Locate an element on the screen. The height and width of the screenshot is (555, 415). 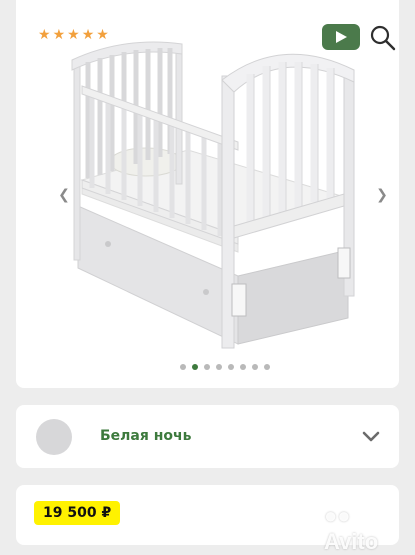
avito-logo-text: Avito is located at coordinates (351, 541).